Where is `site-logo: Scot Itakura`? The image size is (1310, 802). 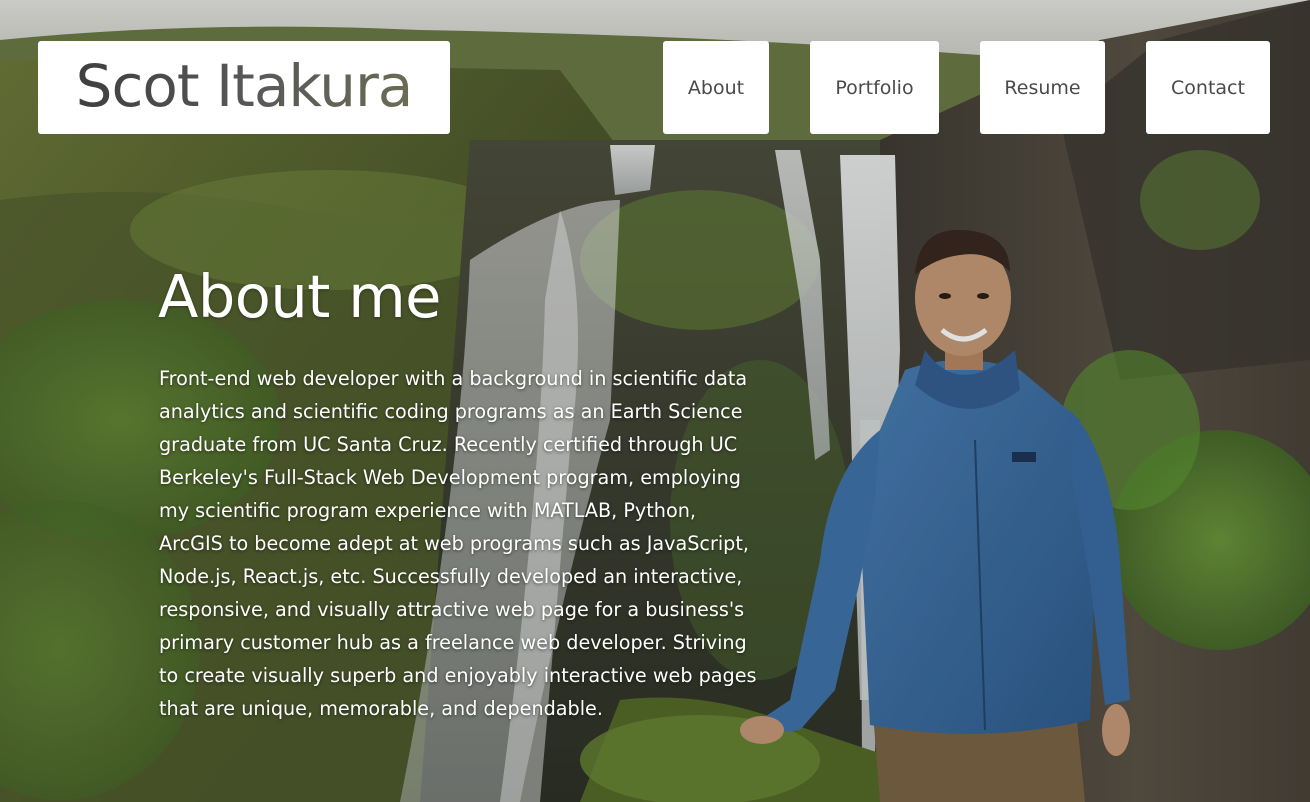 site-logo: Scot Itakura is located at coordinates (245, 86).